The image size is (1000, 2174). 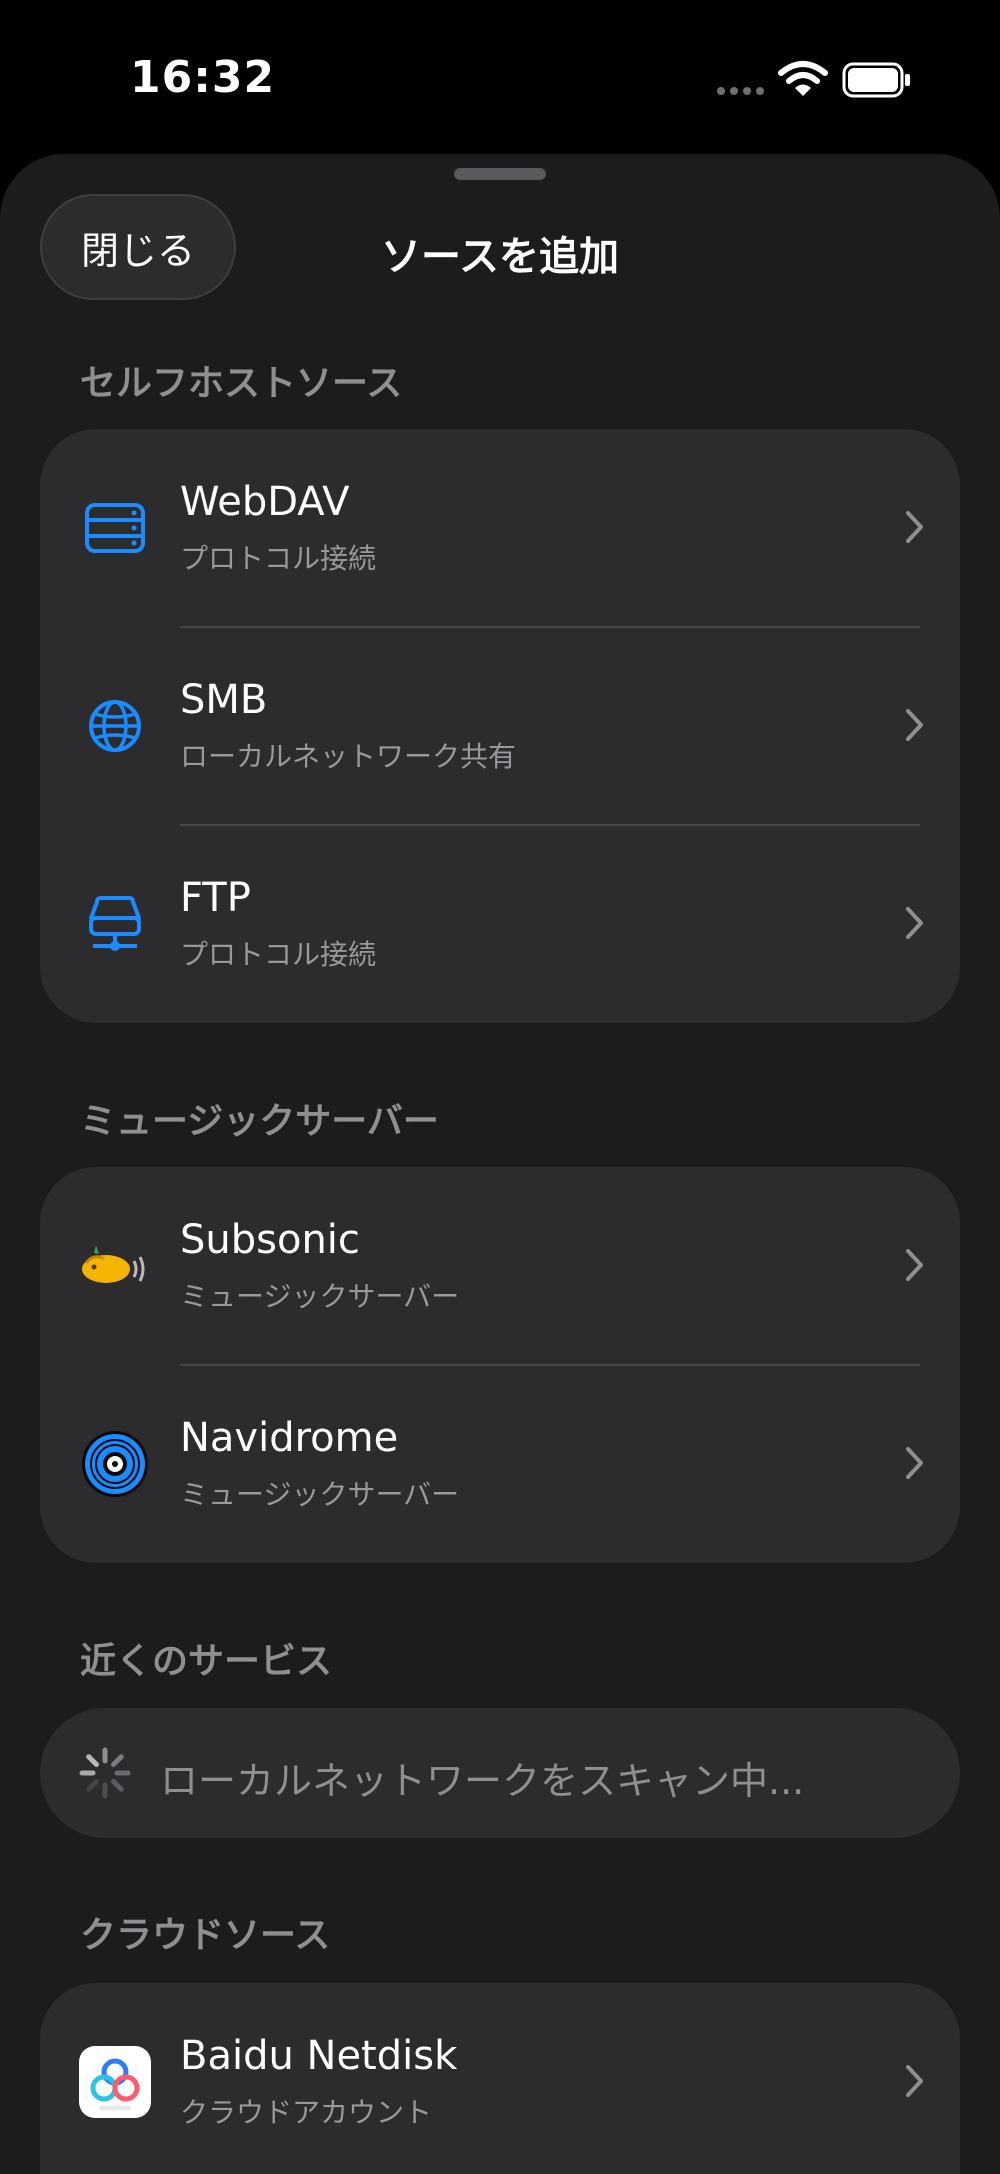 What do you see at coordinates (115, 1464) in the screenshot?
I see `navidrome-logo-icon` at bounding box center [115, 1464].